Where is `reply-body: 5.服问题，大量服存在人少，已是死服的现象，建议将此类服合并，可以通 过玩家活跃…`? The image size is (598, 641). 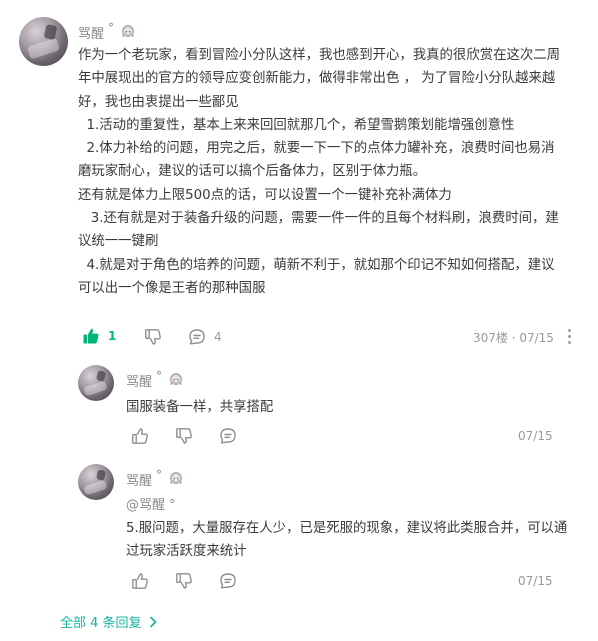 reply-body: 5.服问题，大量服存在人少，已是死服的现象，建议将此类服合并，可以通 过玩家活跃… is located at coordinates (346, 540).